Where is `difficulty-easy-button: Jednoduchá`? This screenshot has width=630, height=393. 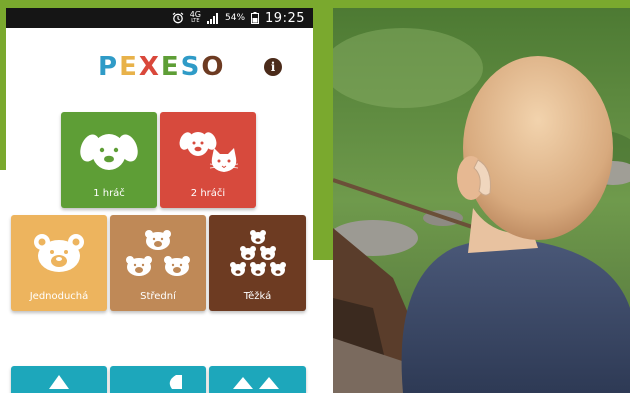 difficulty-easy-button: Jednoduchá is located at coordinates (59, 263).